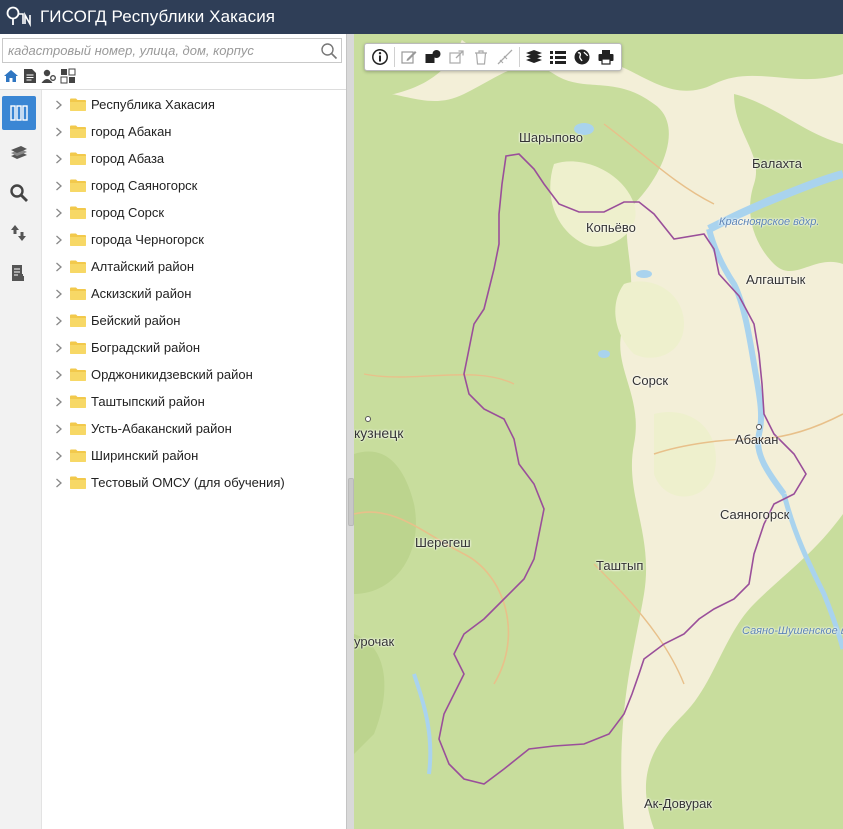  I want to click on tree-item-label: Республика Хакасия, so click(153, 104).